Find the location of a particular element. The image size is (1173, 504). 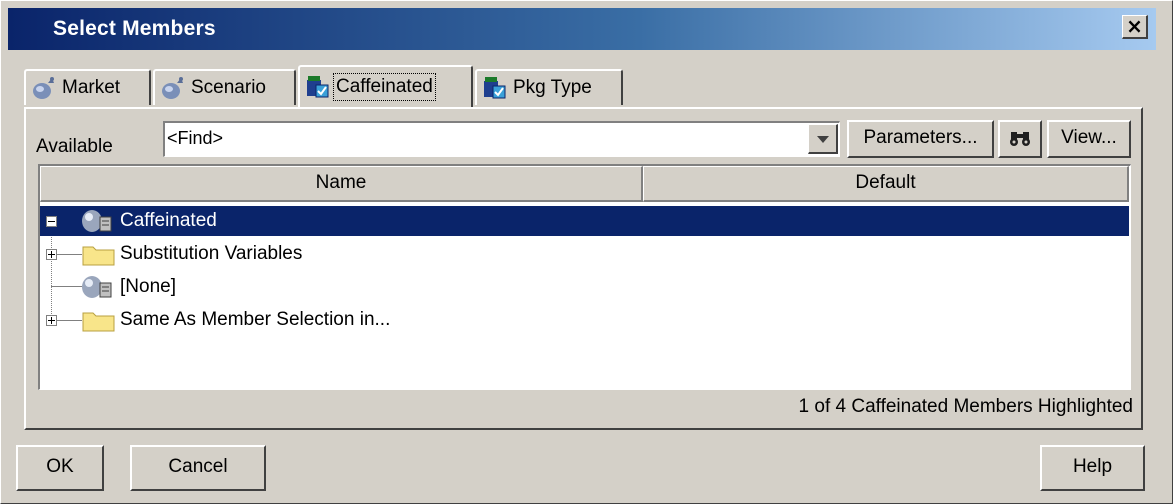

close-button: × is located at coordinates (1135, 27).